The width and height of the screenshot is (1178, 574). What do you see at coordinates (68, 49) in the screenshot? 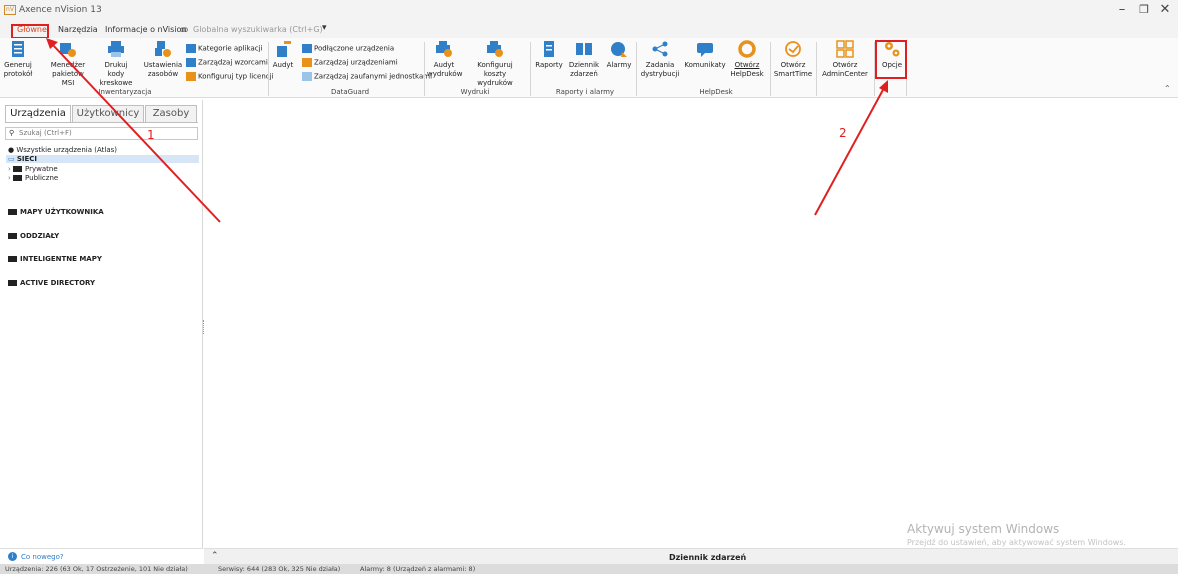
I see `package-gear-icon` at bounding box center [68, 49].